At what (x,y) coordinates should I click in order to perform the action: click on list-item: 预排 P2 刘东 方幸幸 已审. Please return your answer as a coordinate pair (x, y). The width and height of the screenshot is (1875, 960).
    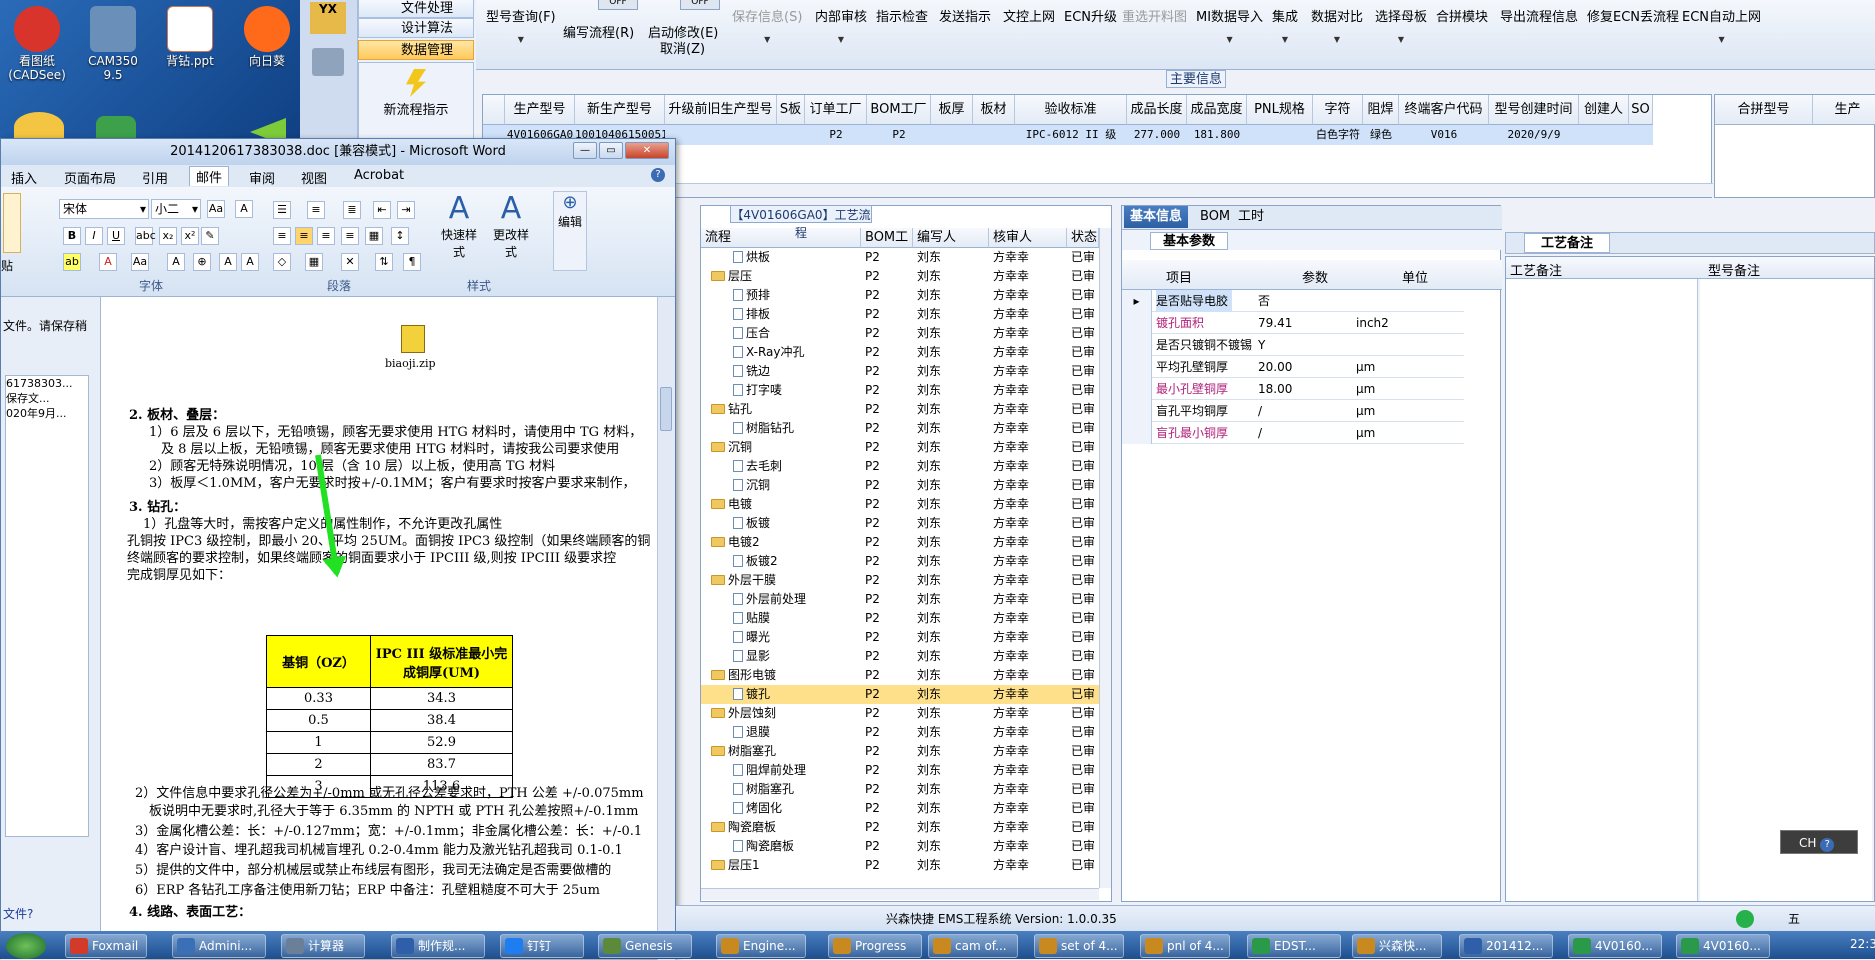
    Looking at the image, I should click on (900, 295).